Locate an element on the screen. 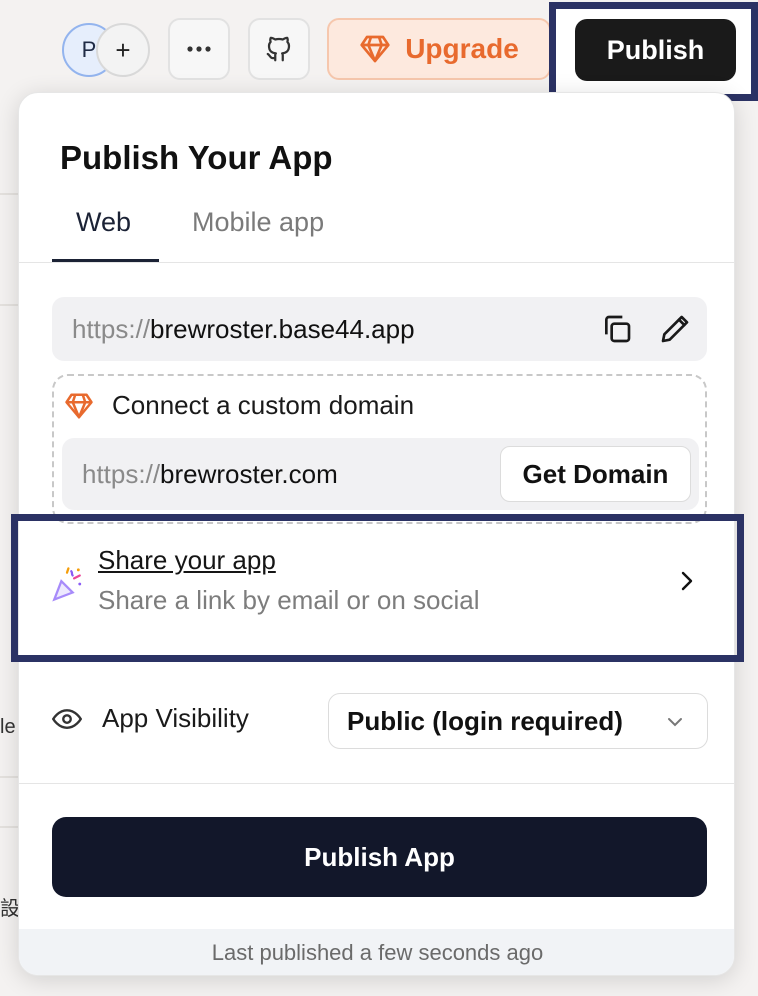 The image size is (758, 996). publish-app-button: Publish App is located at coordinates (379, 857).